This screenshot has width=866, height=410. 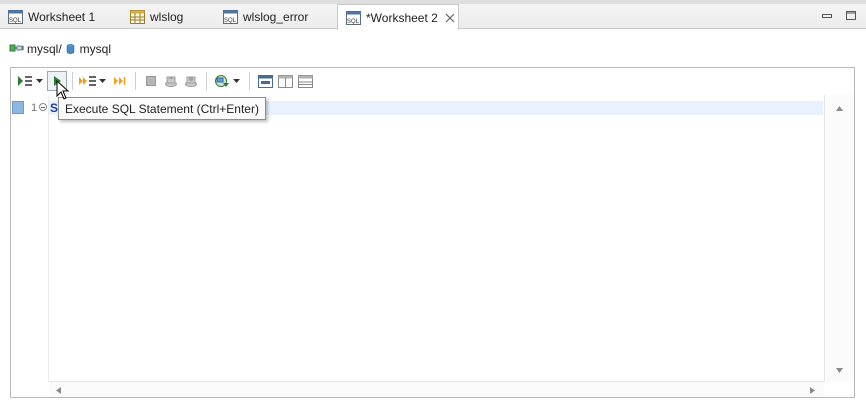 What do you see at coordinates (70, 49) in the screenshot?
I see `database-icon` at bounding box center [70, 49].